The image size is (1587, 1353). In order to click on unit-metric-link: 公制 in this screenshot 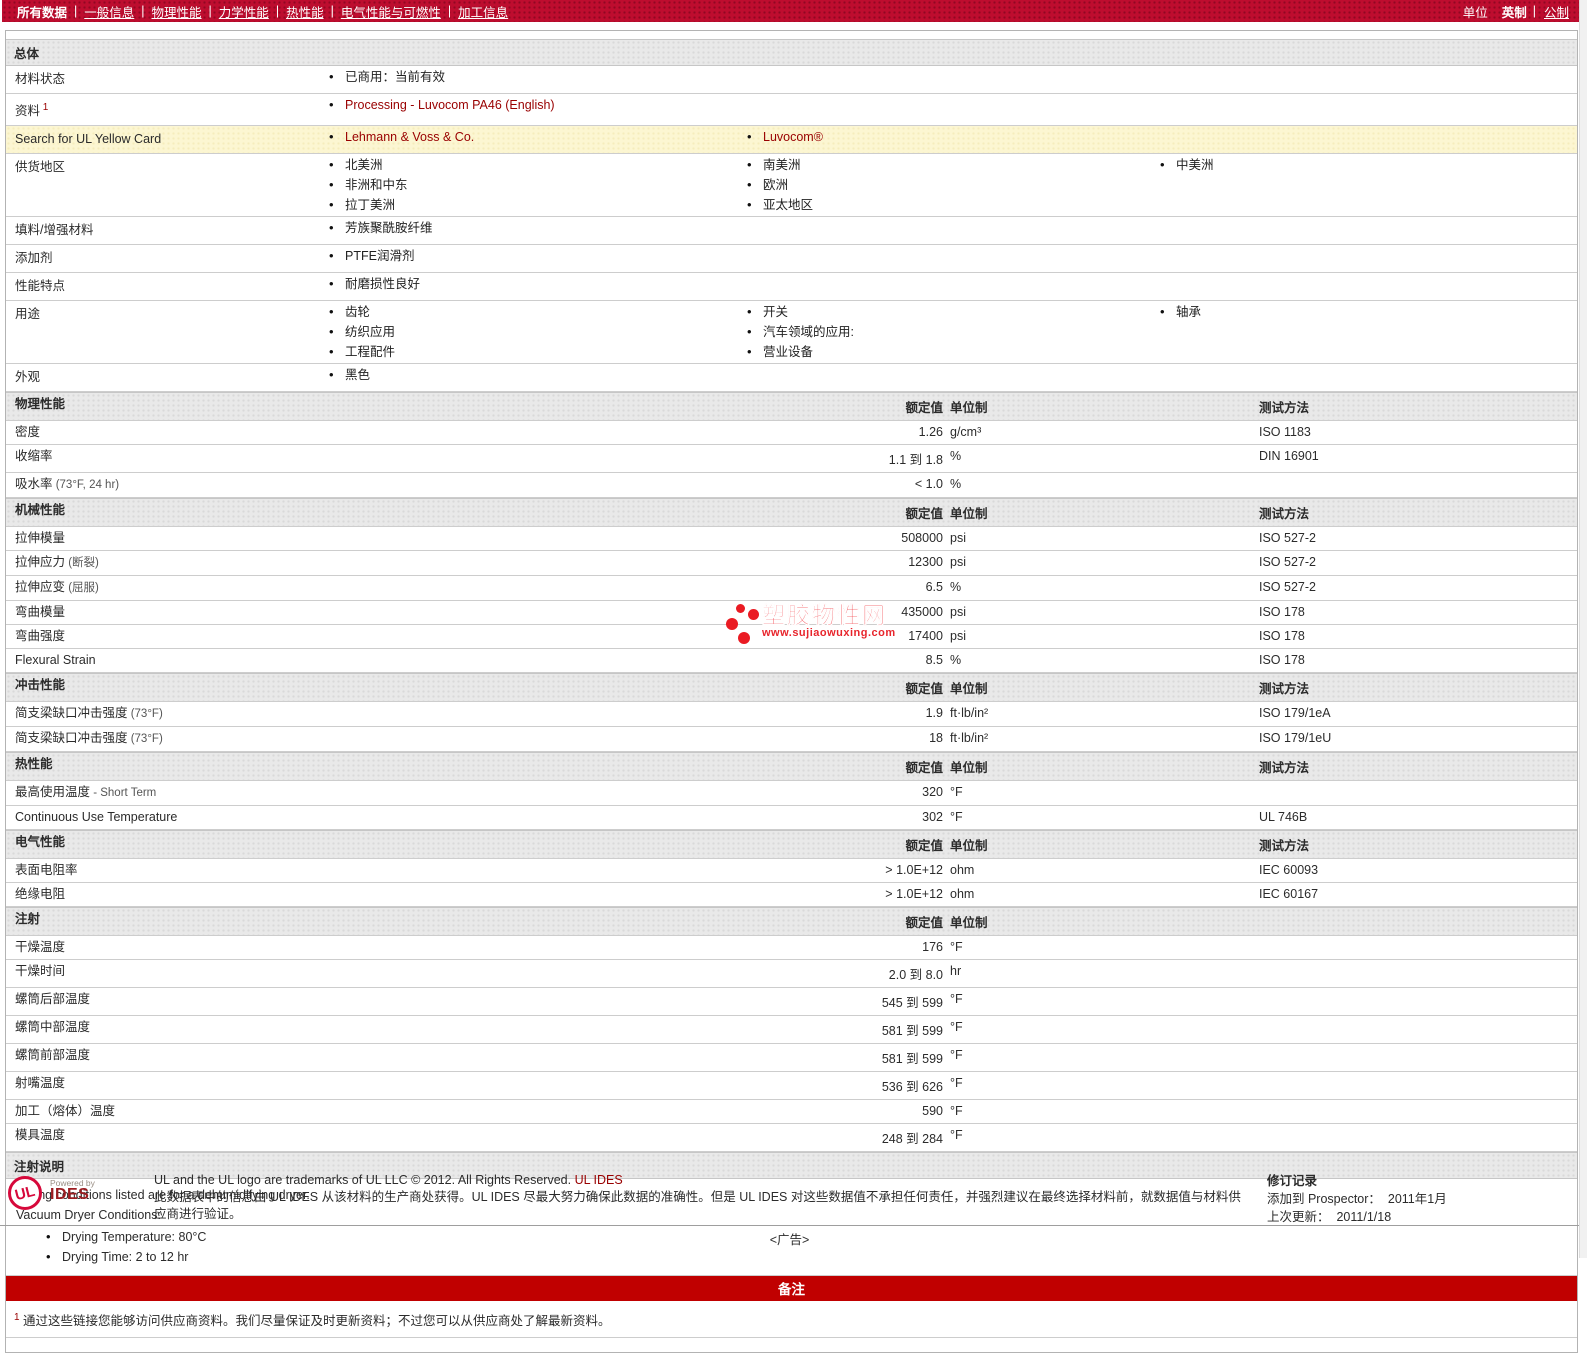, I will do `click(1556, 11)`.